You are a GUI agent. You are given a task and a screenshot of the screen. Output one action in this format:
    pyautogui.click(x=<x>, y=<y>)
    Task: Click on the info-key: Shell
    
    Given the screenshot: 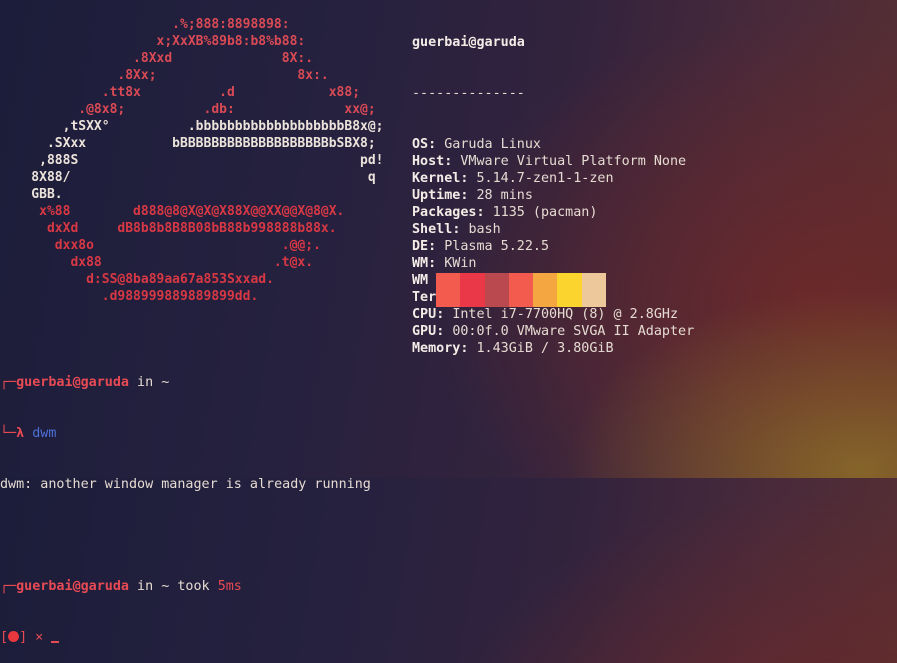 What is the action you would take?
    pyautogui.click(x=432, y=229)
    